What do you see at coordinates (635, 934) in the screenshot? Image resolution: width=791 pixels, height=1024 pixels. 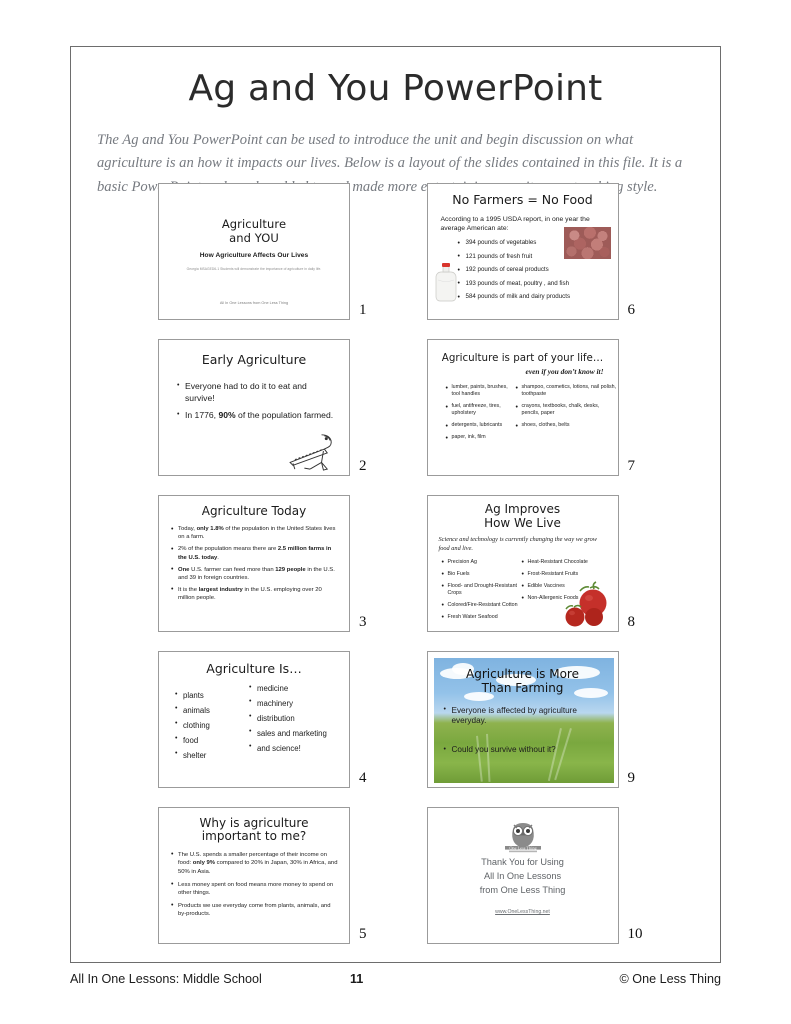 I see `slide-number-10: 10` at bounding box center [635, 934].